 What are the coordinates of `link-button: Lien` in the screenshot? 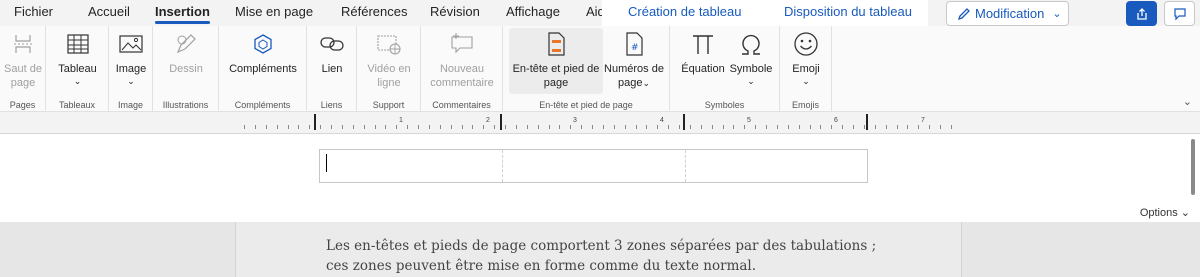 It's located at (332, 61).